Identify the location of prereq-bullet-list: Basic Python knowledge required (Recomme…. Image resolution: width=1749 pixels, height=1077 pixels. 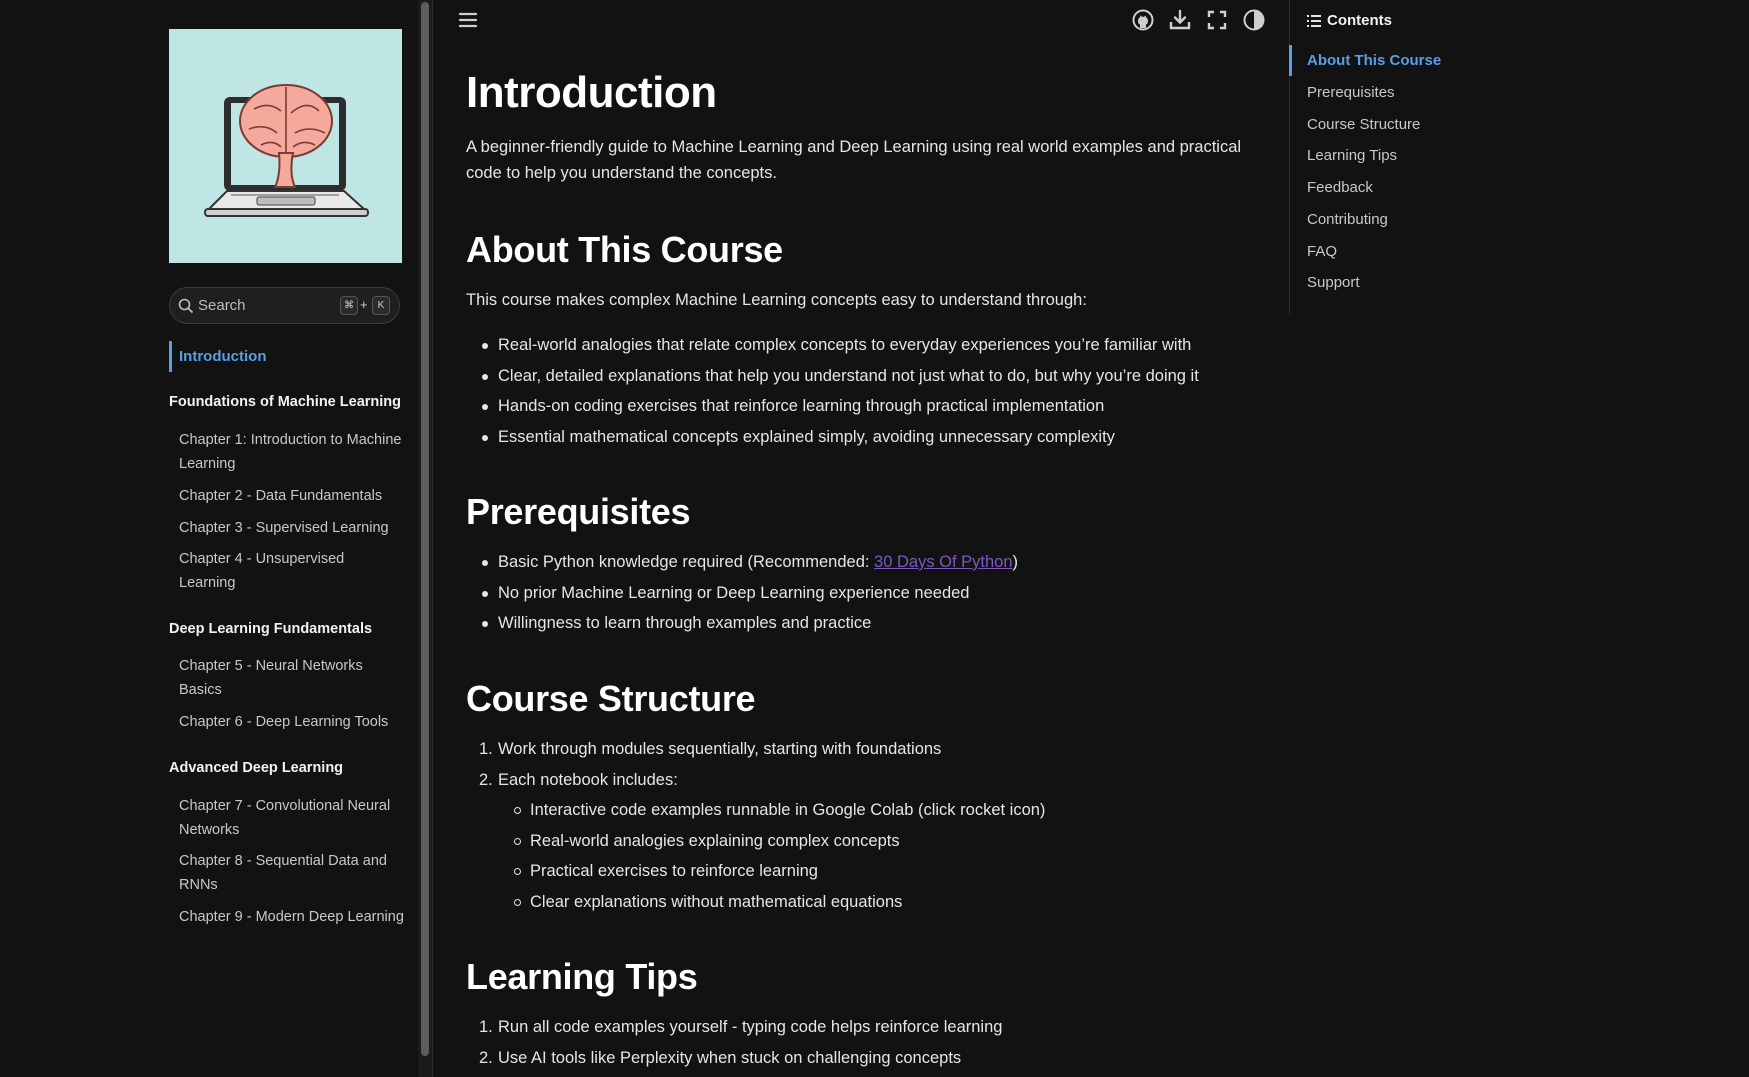
(750, 596).